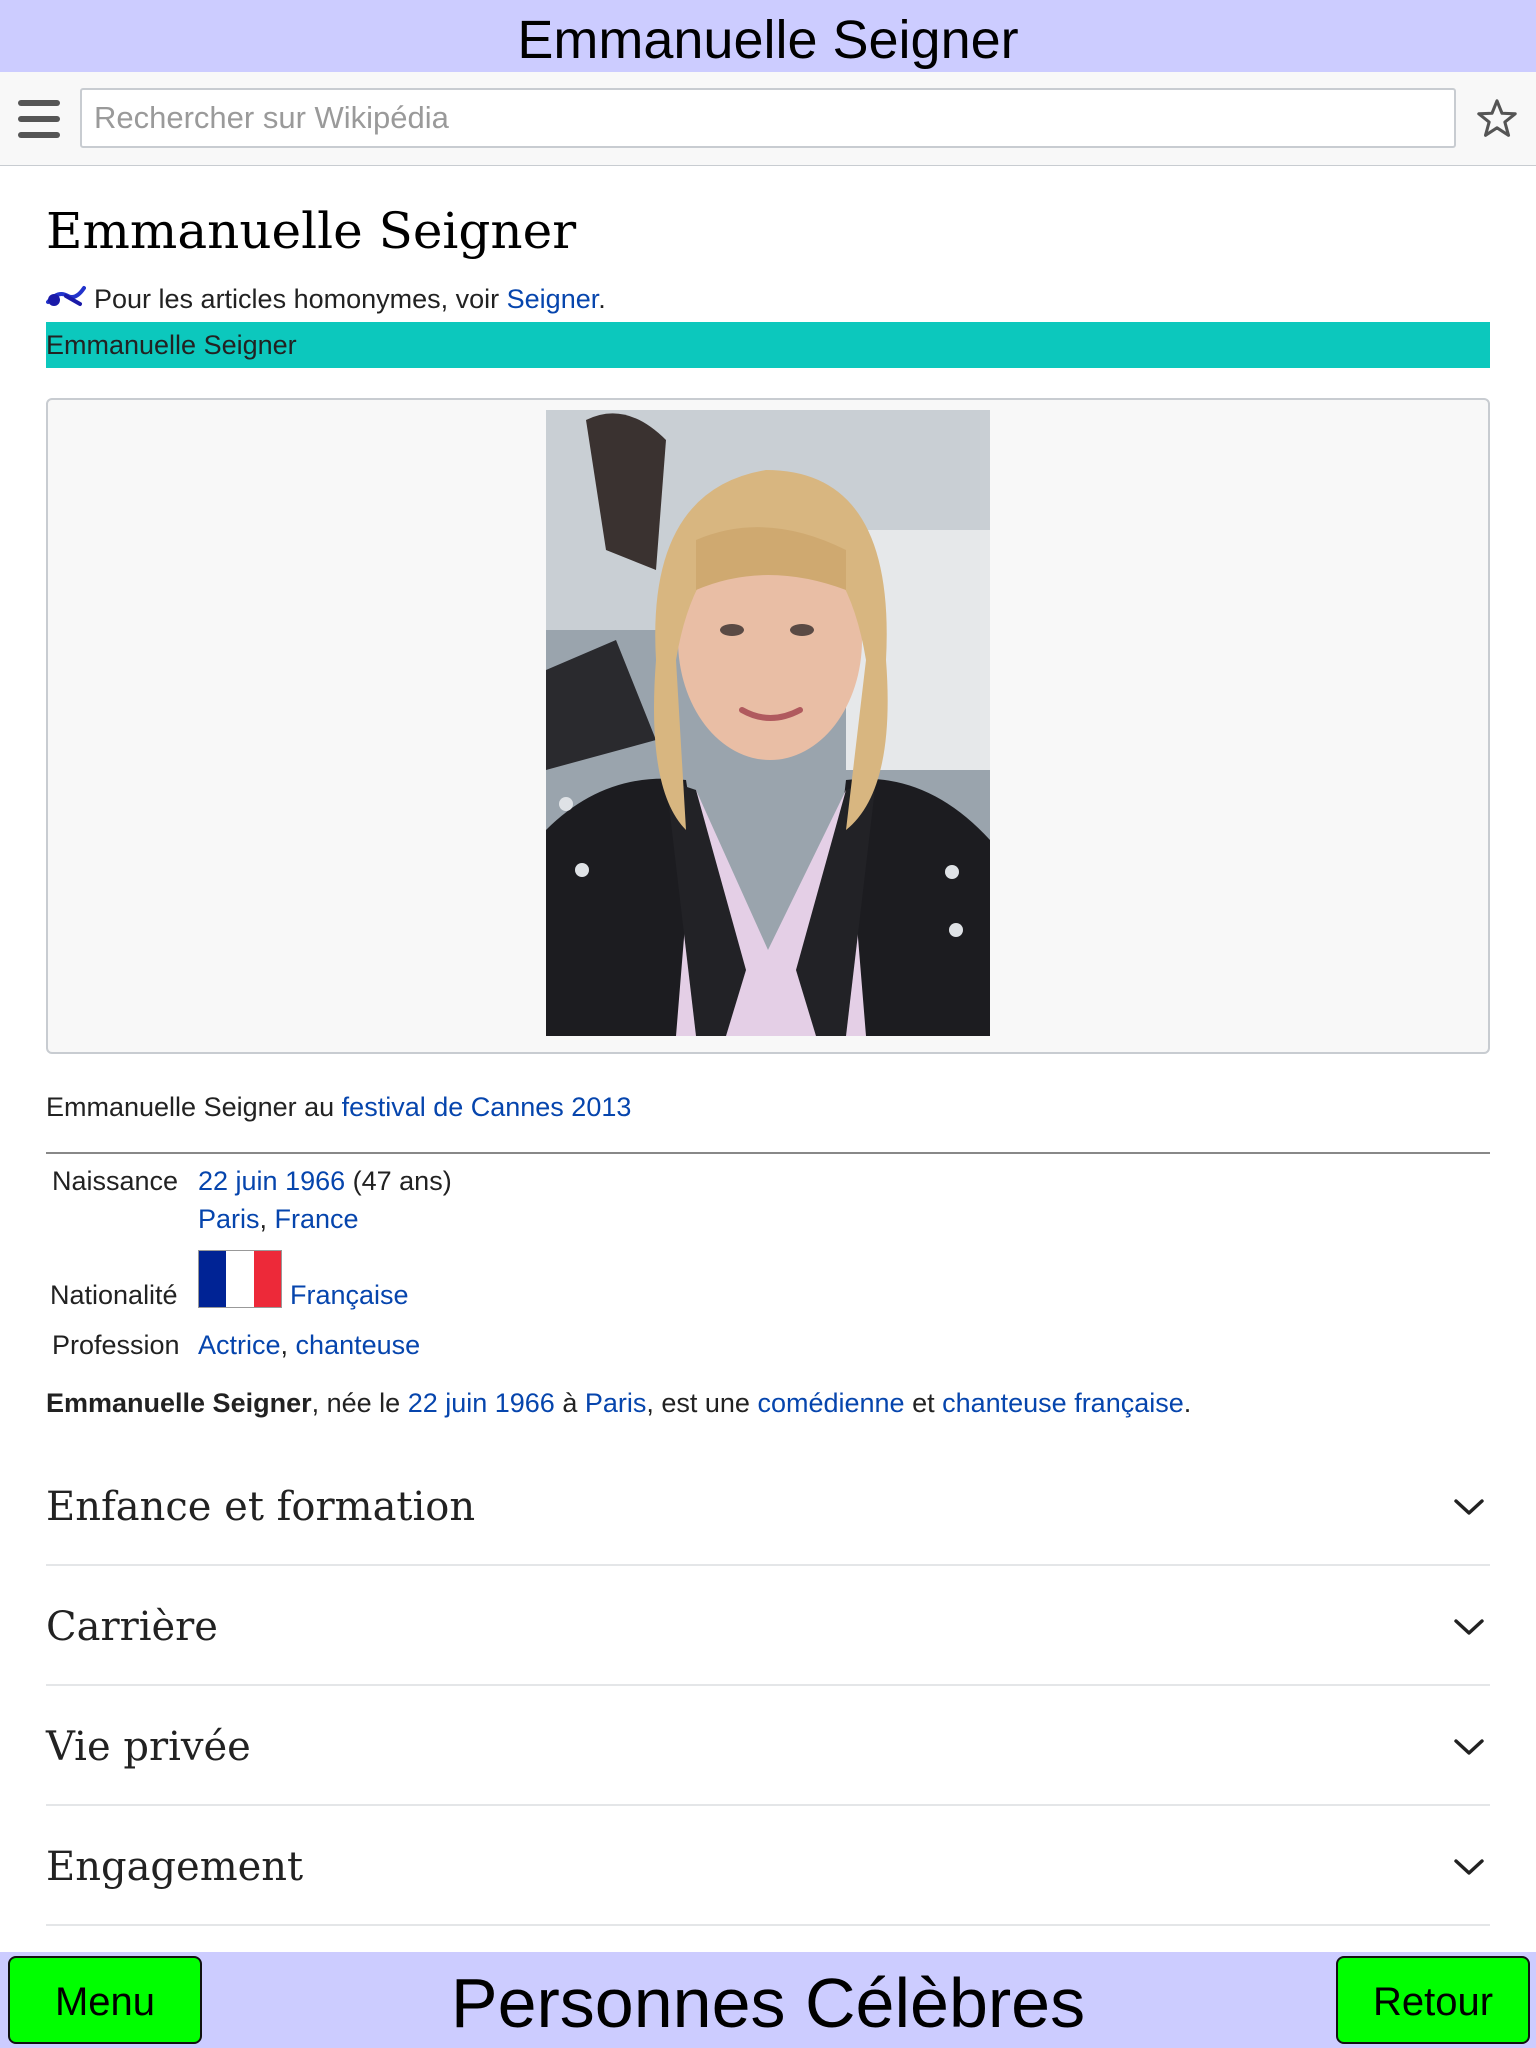  Describe the element at coordinates (768, 2003) in the screenshot. I see `bottom-title: Personnes Célèbres` at that location.